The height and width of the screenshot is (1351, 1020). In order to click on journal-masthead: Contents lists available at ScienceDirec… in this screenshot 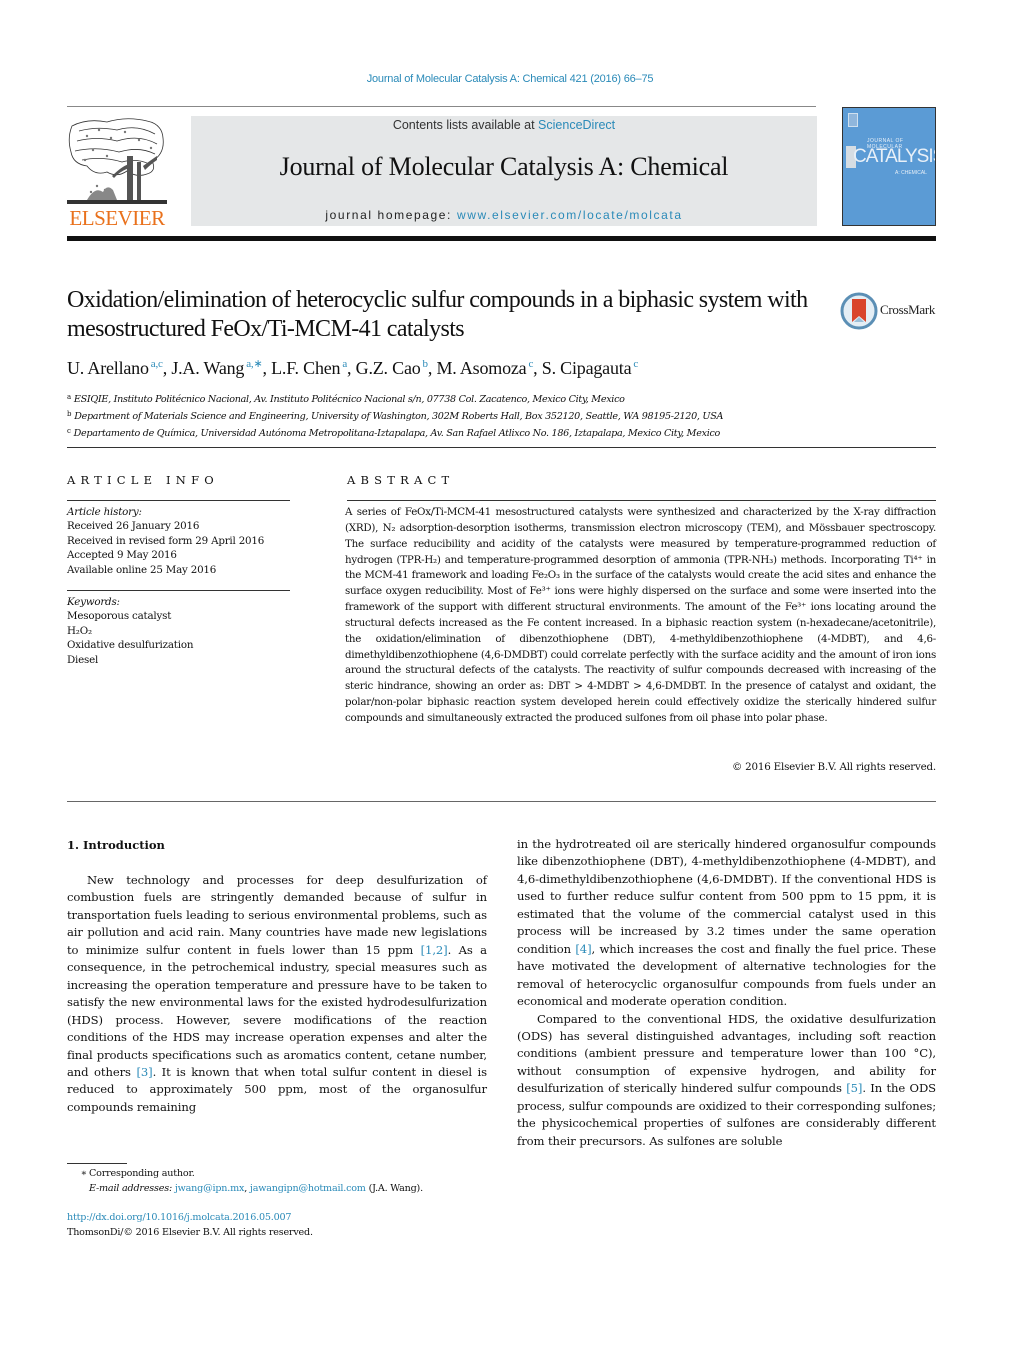, I will do `click(504, 171)`.